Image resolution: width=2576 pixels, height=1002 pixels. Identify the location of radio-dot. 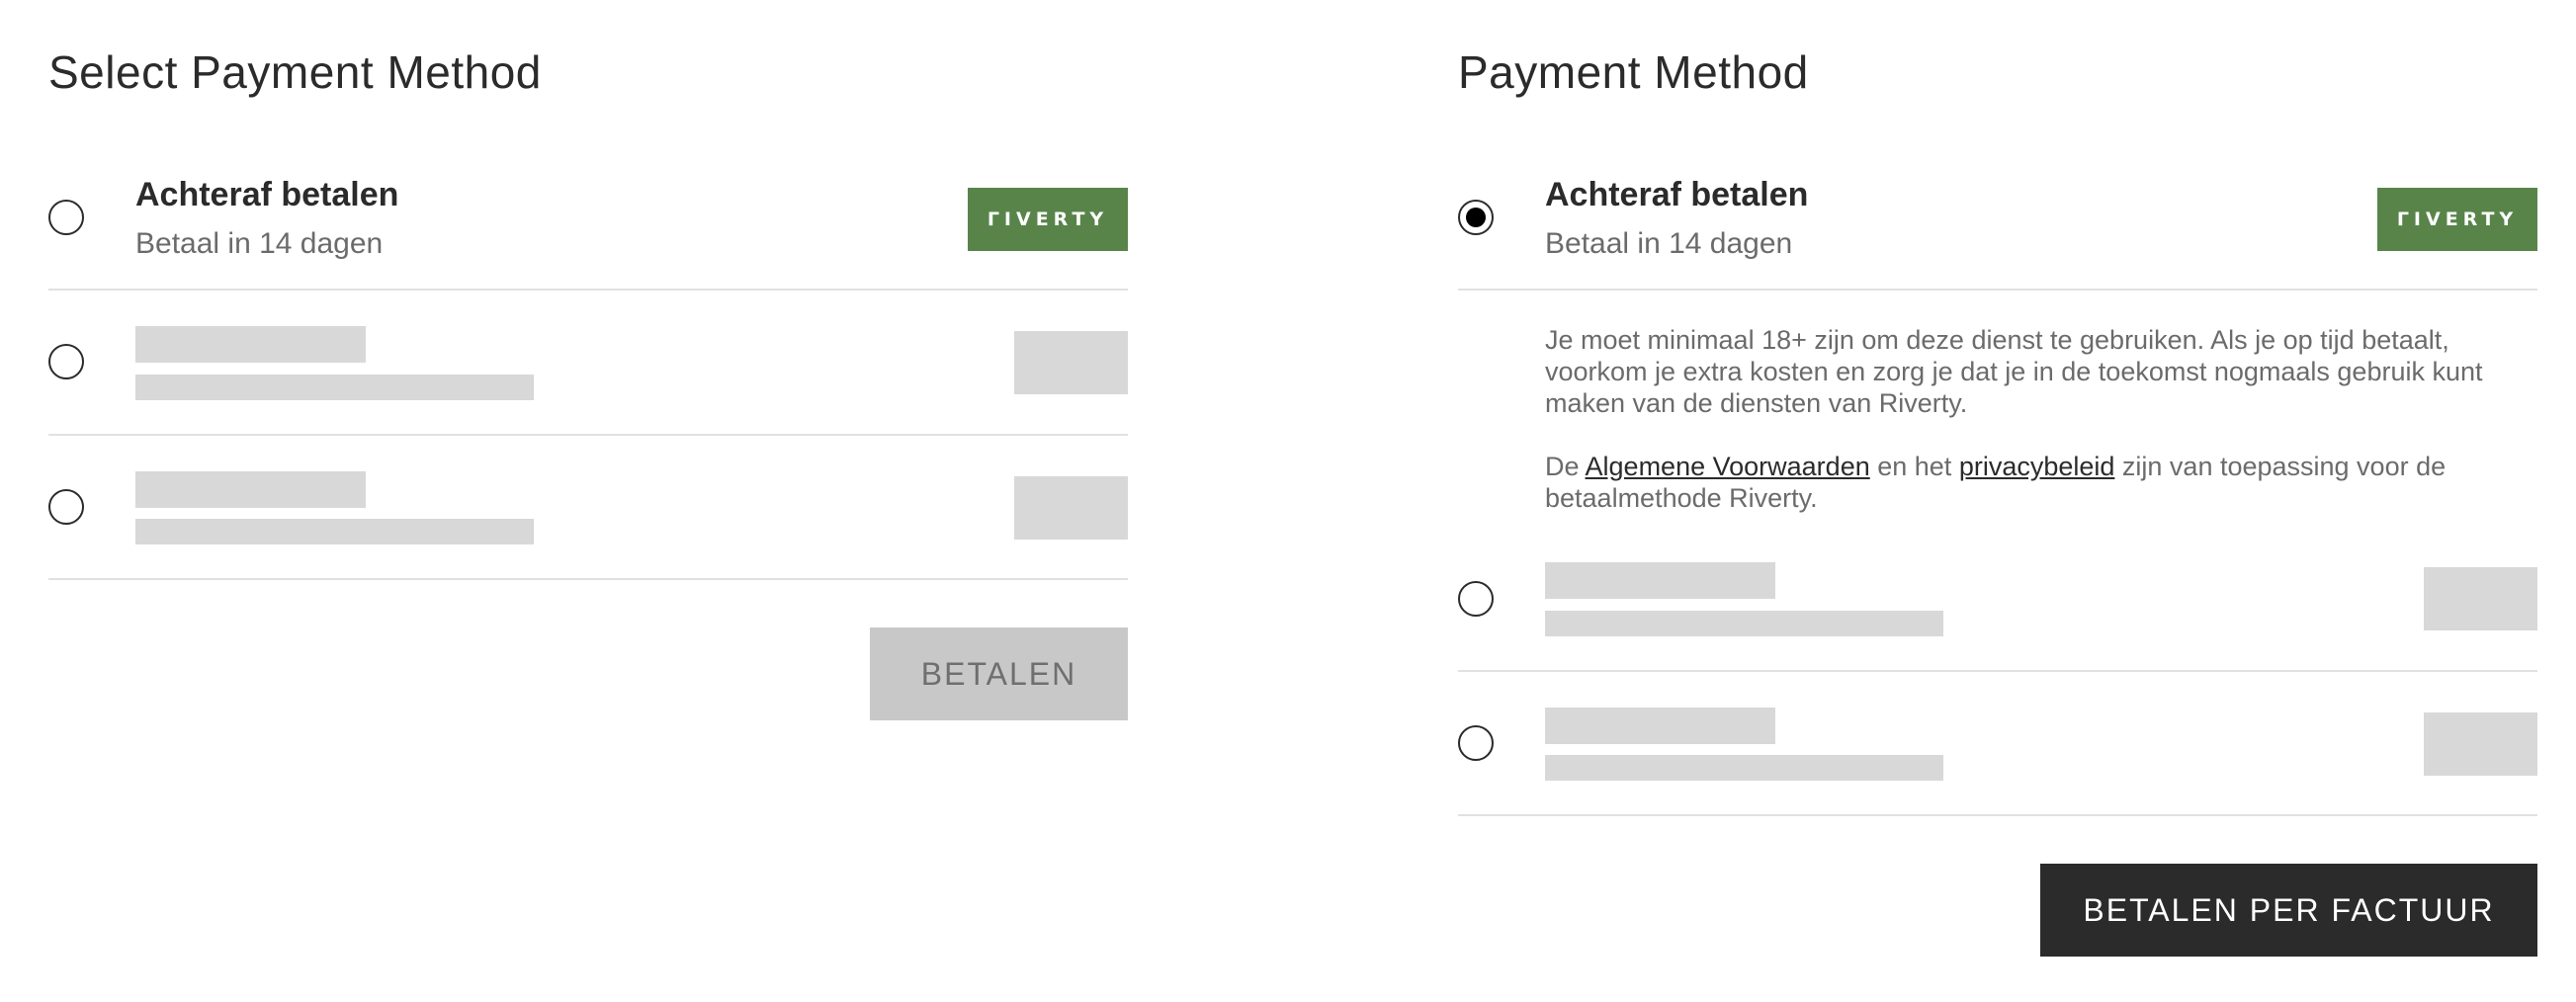
(1476, 218).